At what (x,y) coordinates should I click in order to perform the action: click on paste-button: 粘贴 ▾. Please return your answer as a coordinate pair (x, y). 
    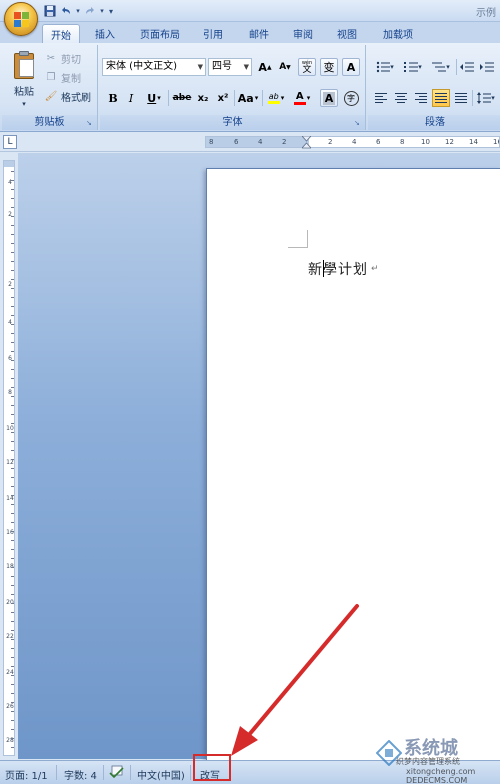
    Looking at the image, I should click on (24, 80).